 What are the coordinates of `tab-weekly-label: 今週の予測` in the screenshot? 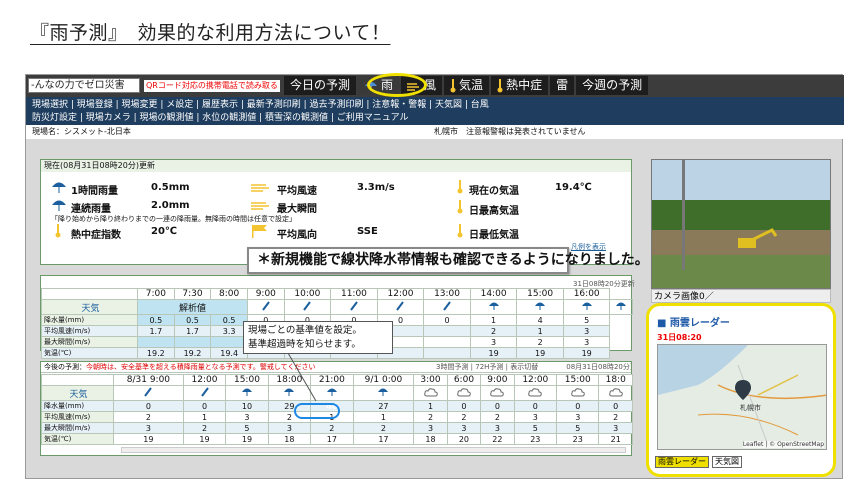 It's located at (612, 85).